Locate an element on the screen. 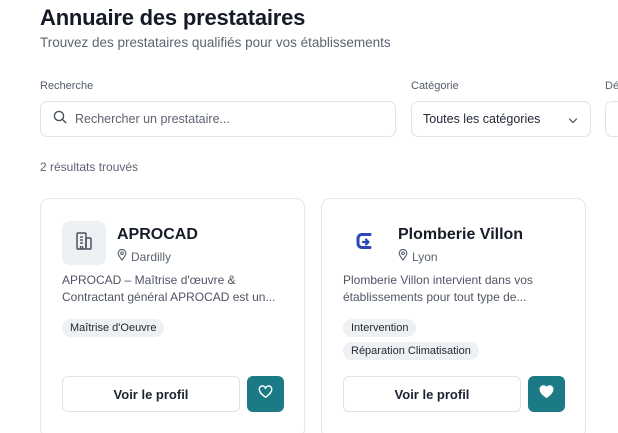 The width and height of the screenshot is (618, 433). chevron-down-icon is located at coordinates (573, 122).